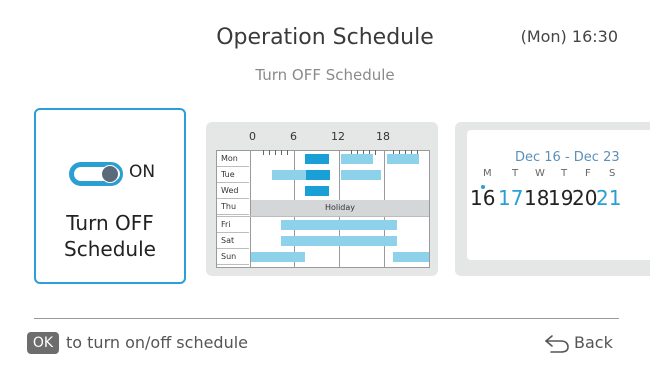  I want to click on day-label: Sat, so click(233, 241).